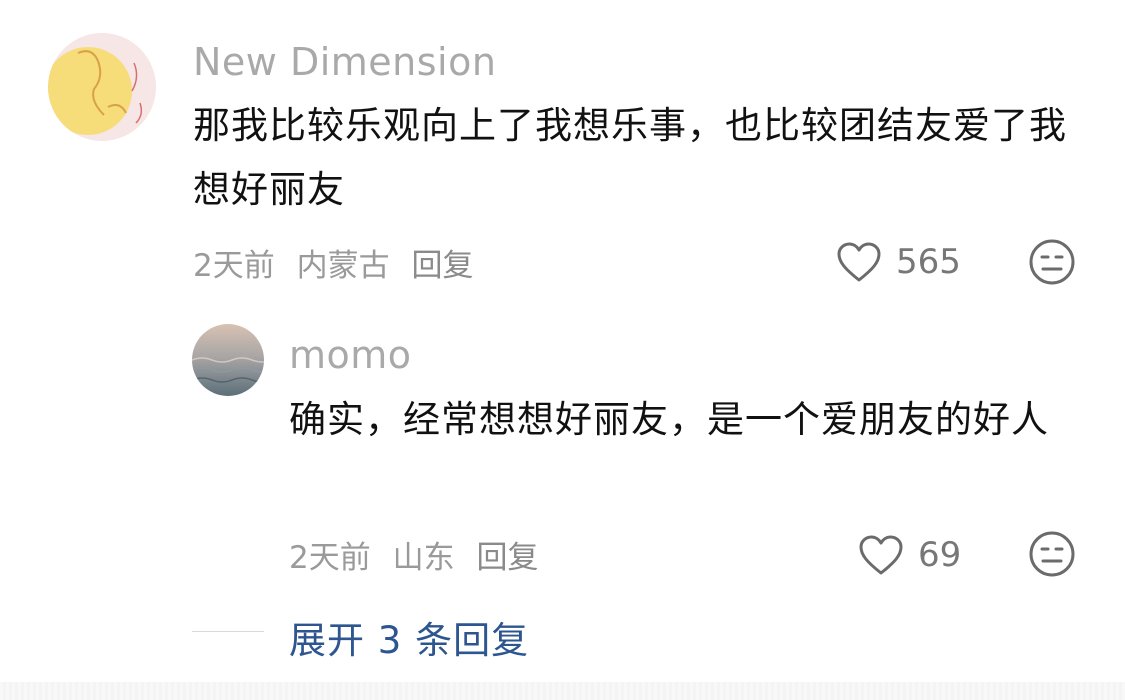 The image size is (1125, 700). I want to click on like-button: 69, so click(909, 555).